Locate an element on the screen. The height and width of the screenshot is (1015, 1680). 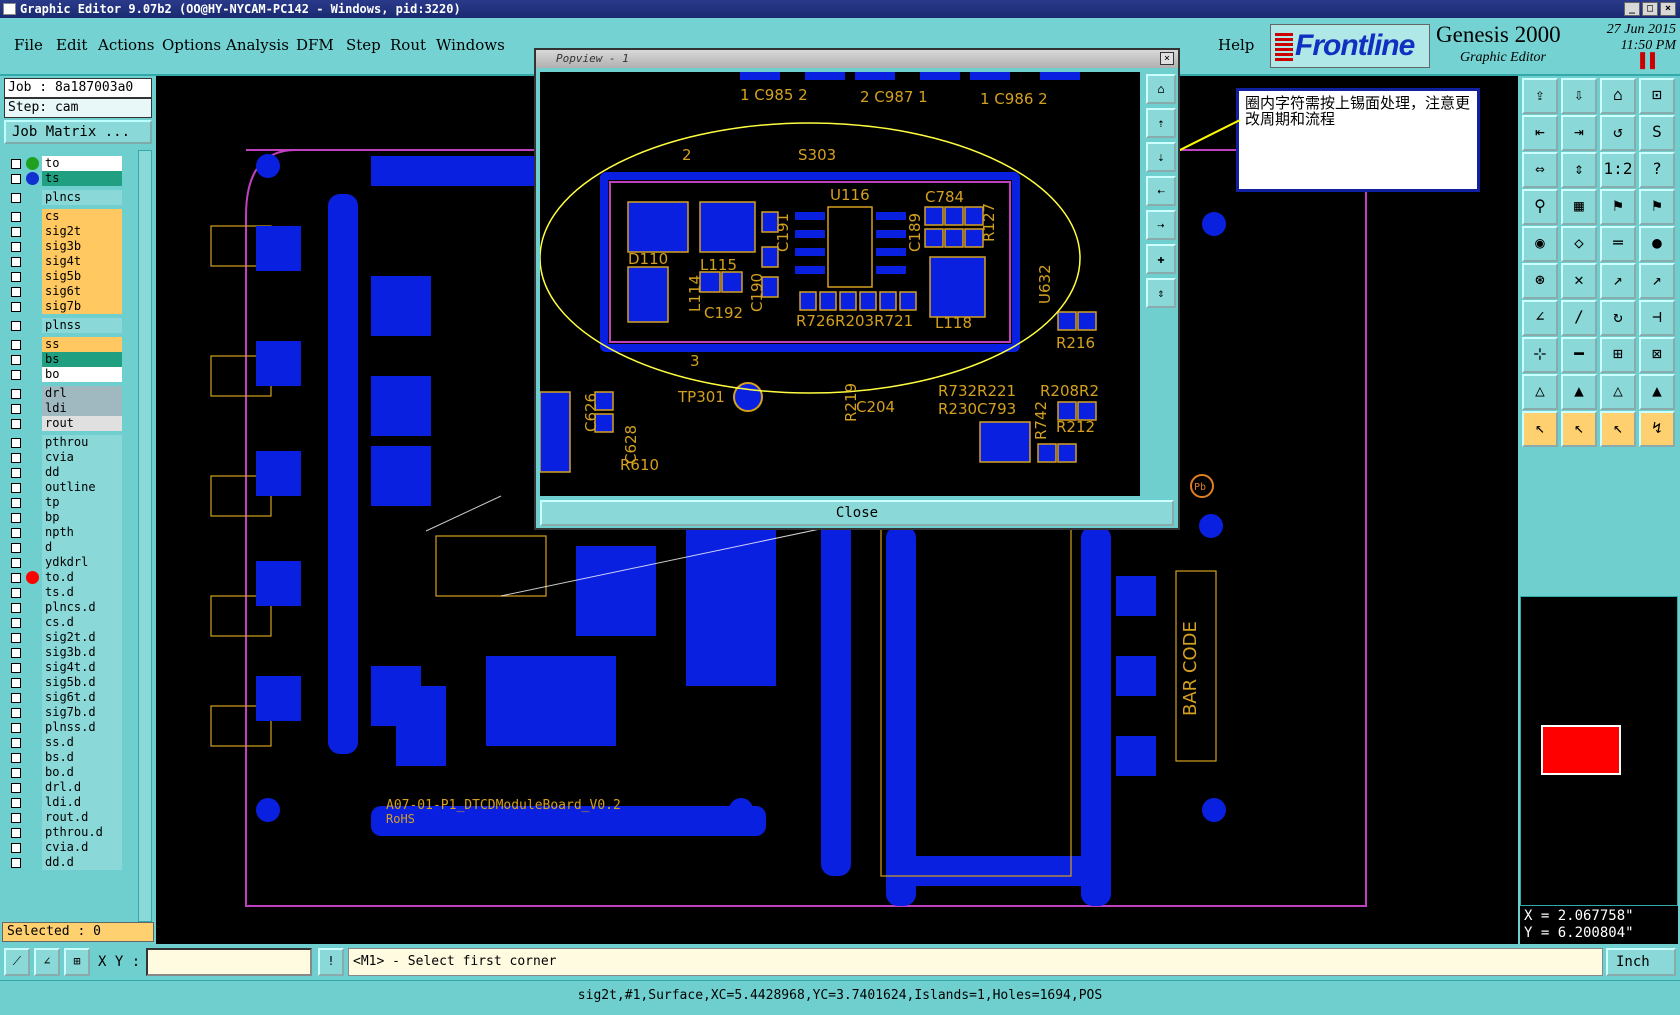
pv-zoom-down-icon: ⇣ is located at coordinates (1161, 157).